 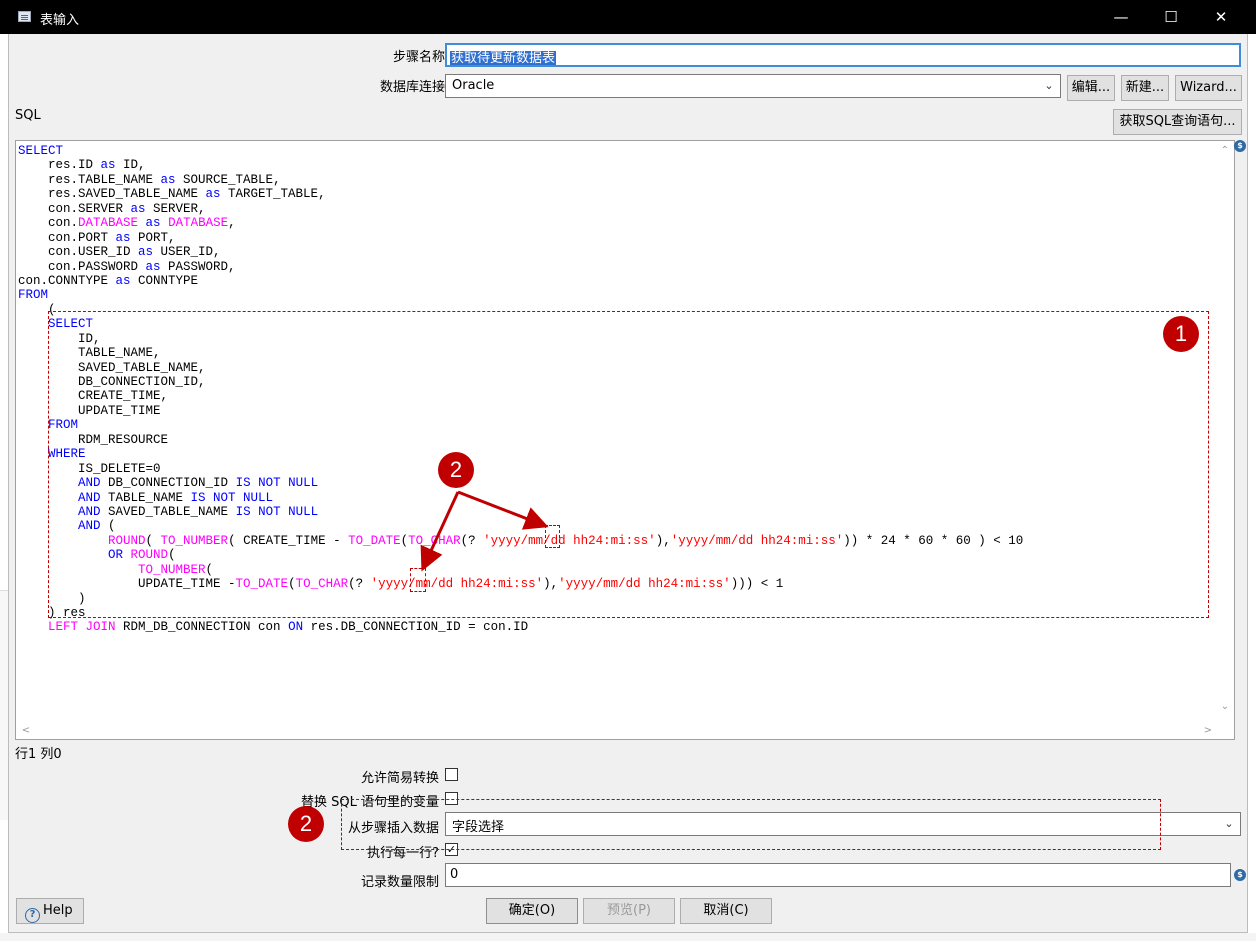 What do you see at coordinates (751, 824) in the screenshot?
I see `annotation-box-insert-options` at bounding box center [751, 824].